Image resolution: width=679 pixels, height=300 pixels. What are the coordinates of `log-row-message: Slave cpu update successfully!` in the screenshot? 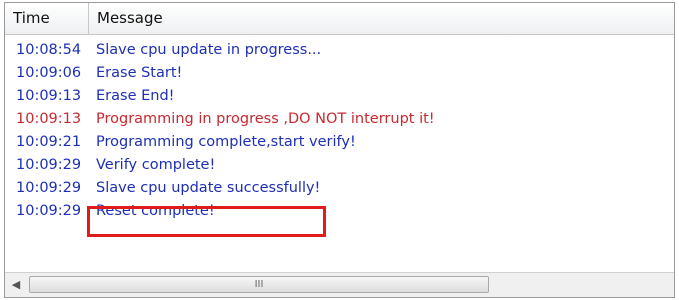 It's located at (208, 188).